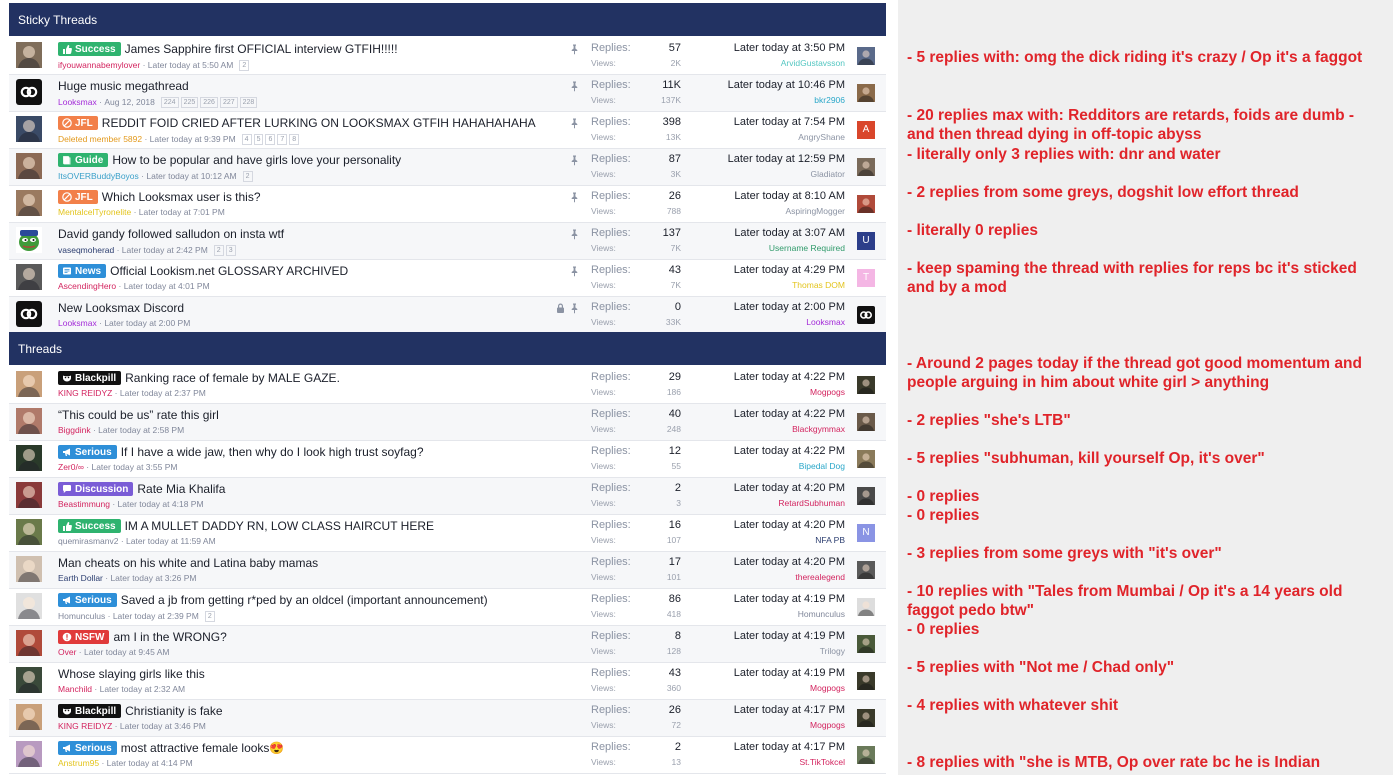 The width and height of the screenshot is (1393, 775). Describe the element at coordinates (84, 637) in the screenshot. I see `thread-prefix-label: NSFW` at that location.